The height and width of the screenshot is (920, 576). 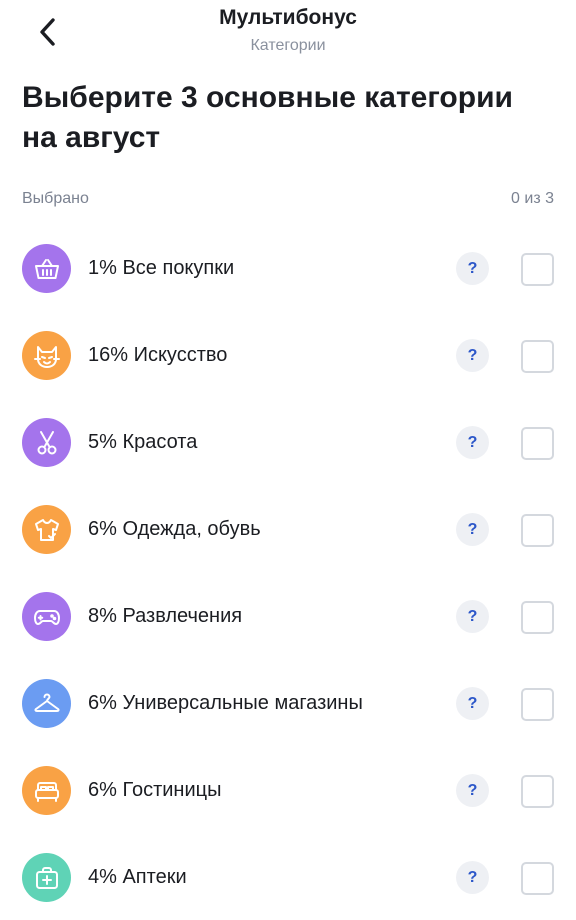 I want to click on tshirt-icon, so click(x=46, y=529).